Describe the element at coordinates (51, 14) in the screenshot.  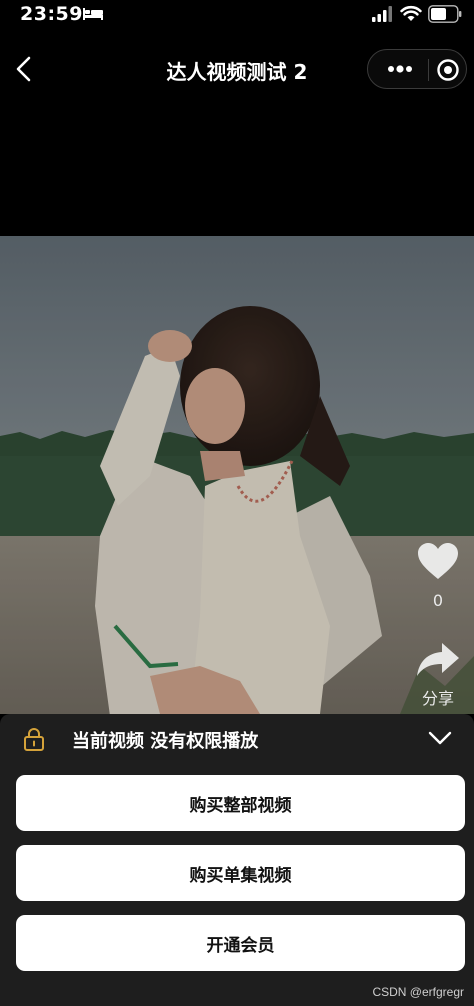
I see `status-time: 23:59` at that location.